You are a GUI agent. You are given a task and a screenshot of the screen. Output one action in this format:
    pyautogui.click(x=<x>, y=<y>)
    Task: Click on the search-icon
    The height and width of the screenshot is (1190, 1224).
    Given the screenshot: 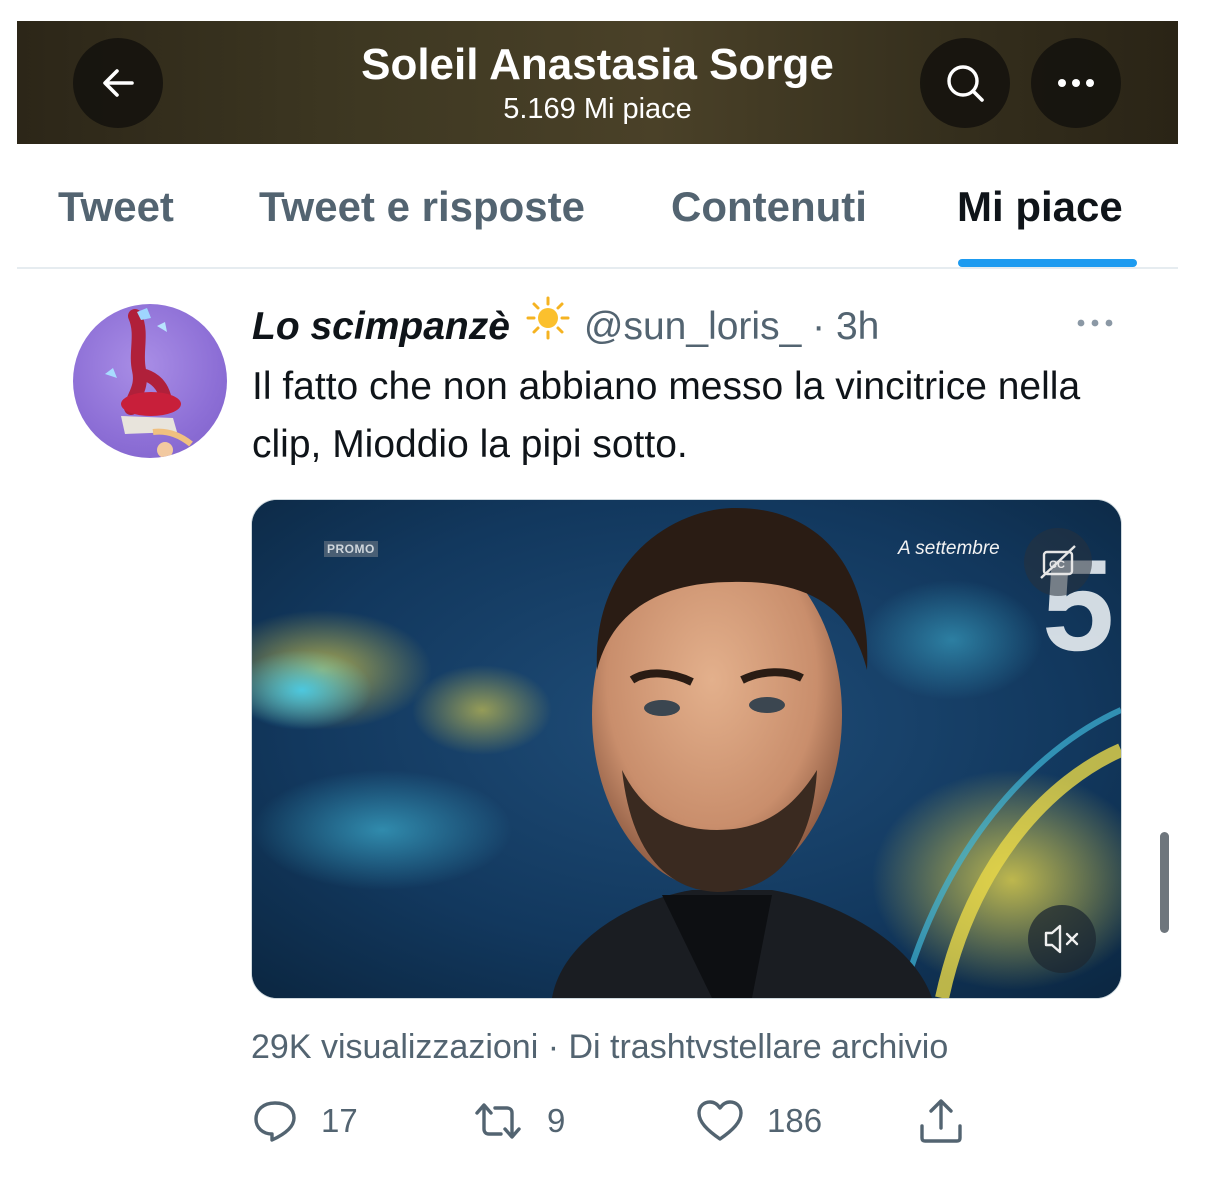 What is the action you would take?
    pyautogui.click(x=965, y=83)
    